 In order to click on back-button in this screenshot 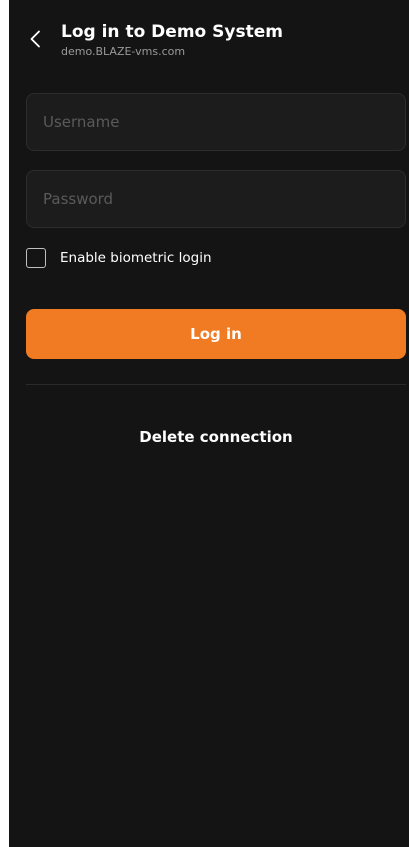, I will do `click(35, 39)`.